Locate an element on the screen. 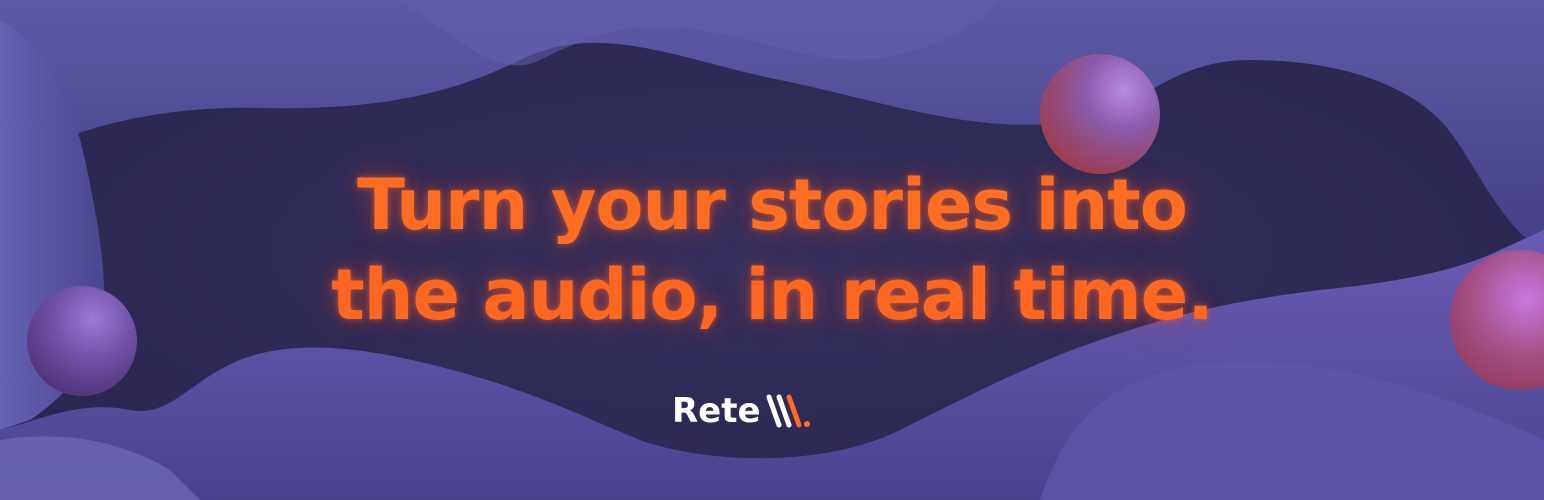 This screenshot has width=1544, height=500. triple-slash-orange-mark-icon is located at coordinates (788, 411).